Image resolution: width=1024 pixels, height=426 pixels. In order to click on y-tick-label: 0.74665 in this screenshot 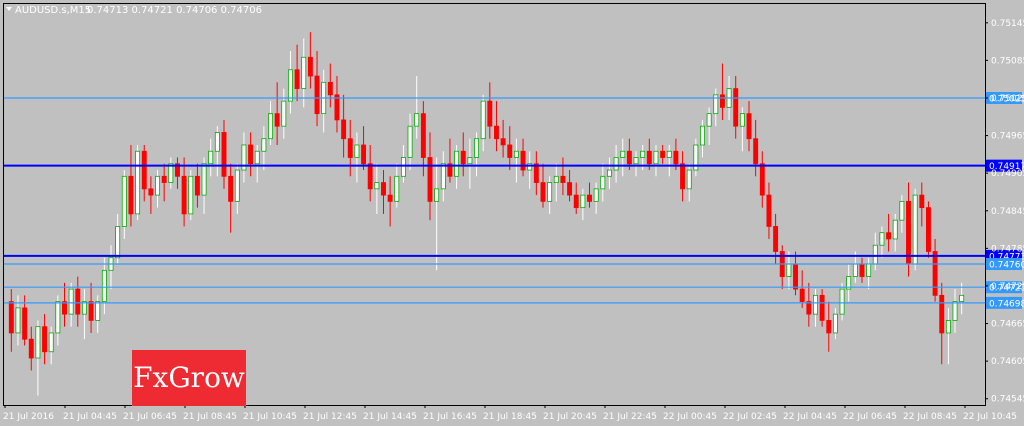, I will do `click(1007, 325)`.